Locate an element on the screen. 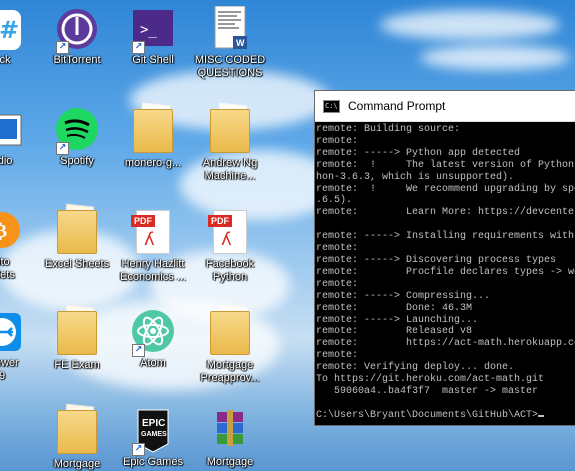  desktop-icon-label: Git Shell is located at coordinates (153, 60).